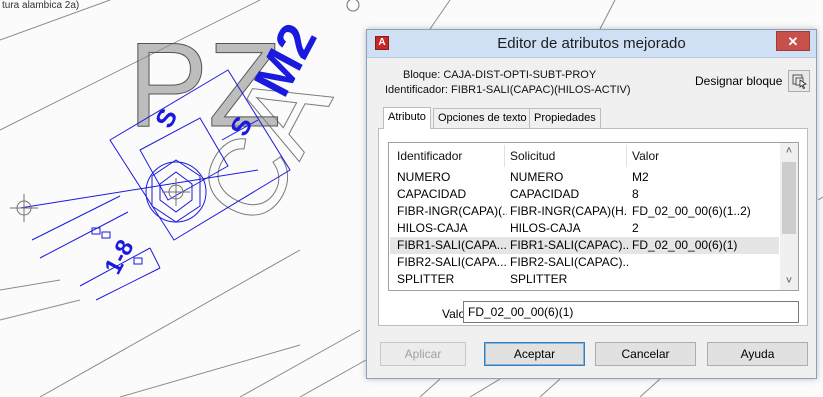 This screenshot has height=397, width=823. I want to click on designate-block-button, so click(799, 81).